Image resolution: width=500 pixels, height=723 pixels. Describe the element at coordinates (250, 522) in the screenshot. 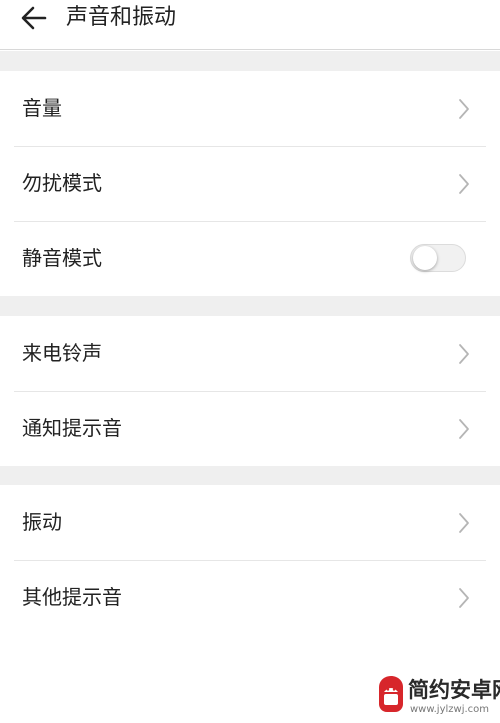

I see `setting-row-vibration: 振动` at that location.